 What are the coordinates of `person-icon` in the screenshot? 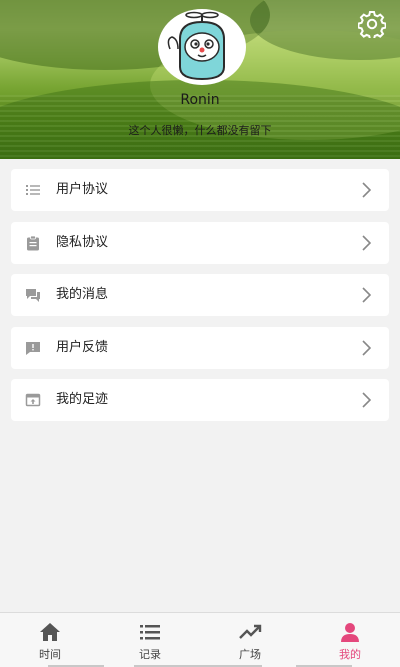 It's located at (350, 632).